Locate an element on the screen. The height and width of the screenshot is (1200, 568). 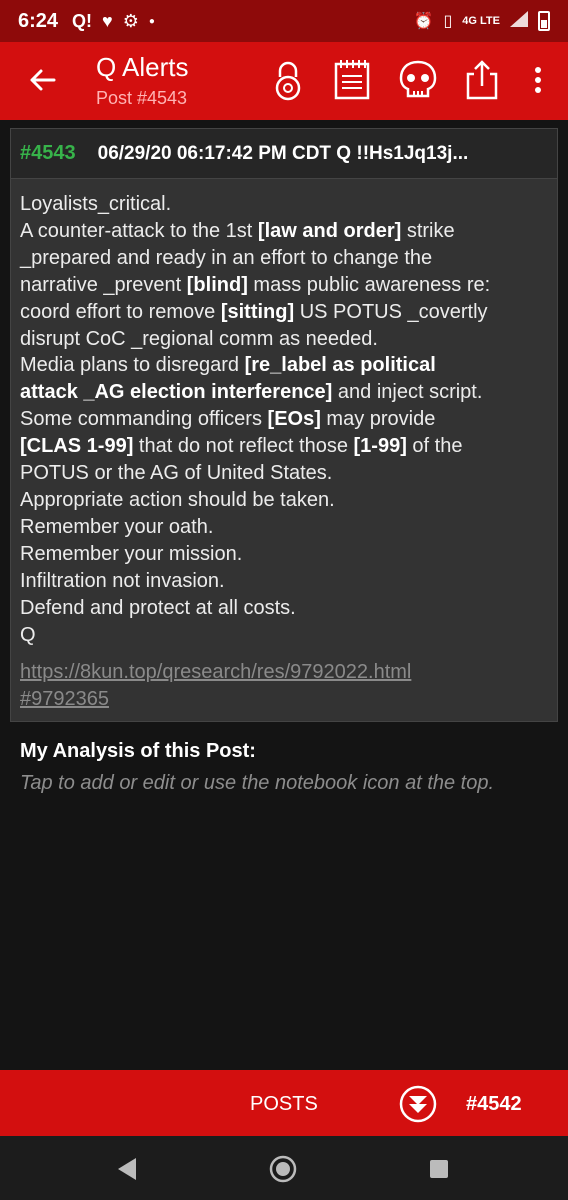
post-body-line: Remember your oath. is located at coordinates (286, 527).